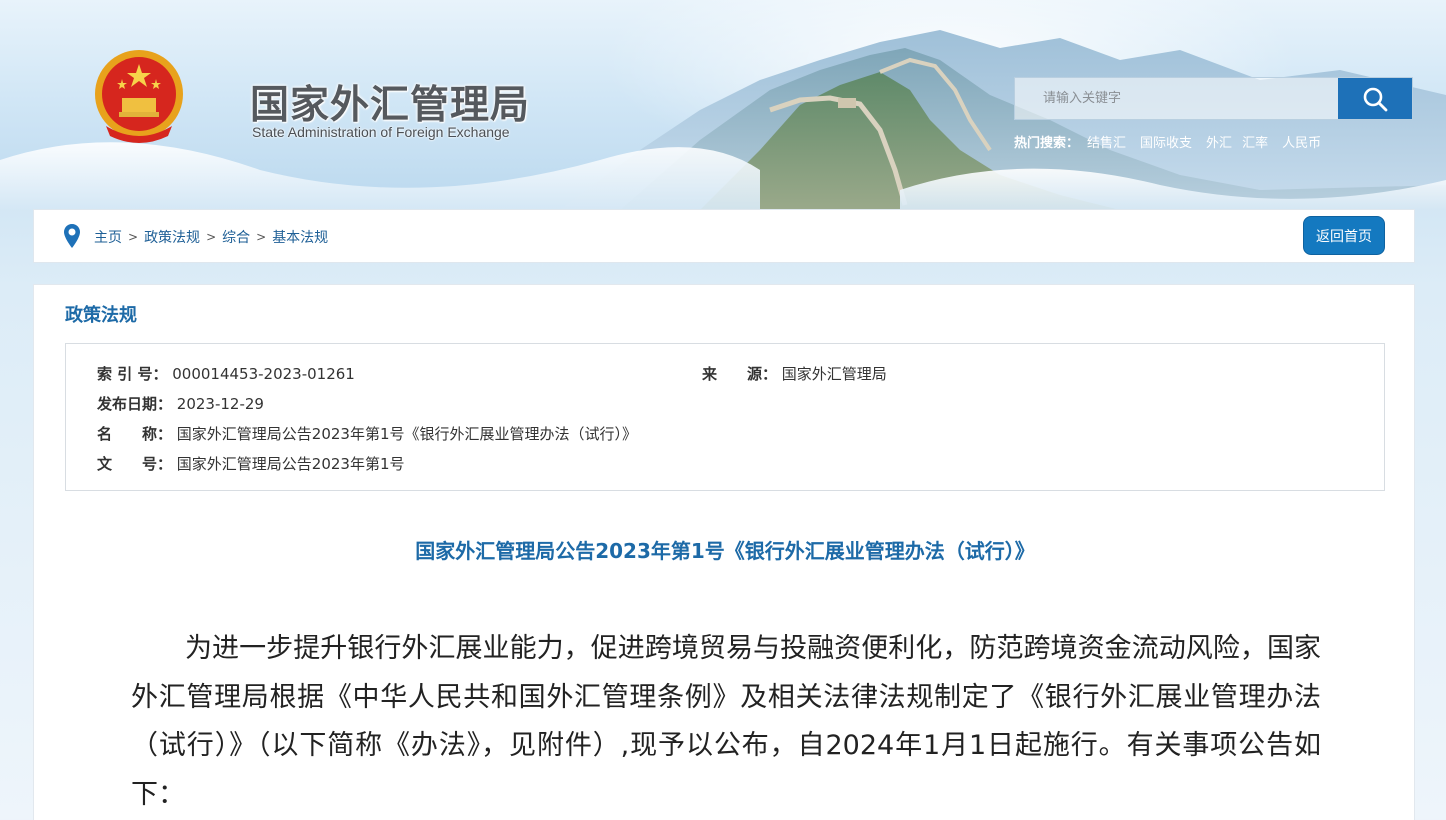 This screenshot has width=1446, height=820. What do you see at coordinates (236, 237) in the screenshot?
I see `breadcrumb-general: 综合` at bounding box center [236, 237].